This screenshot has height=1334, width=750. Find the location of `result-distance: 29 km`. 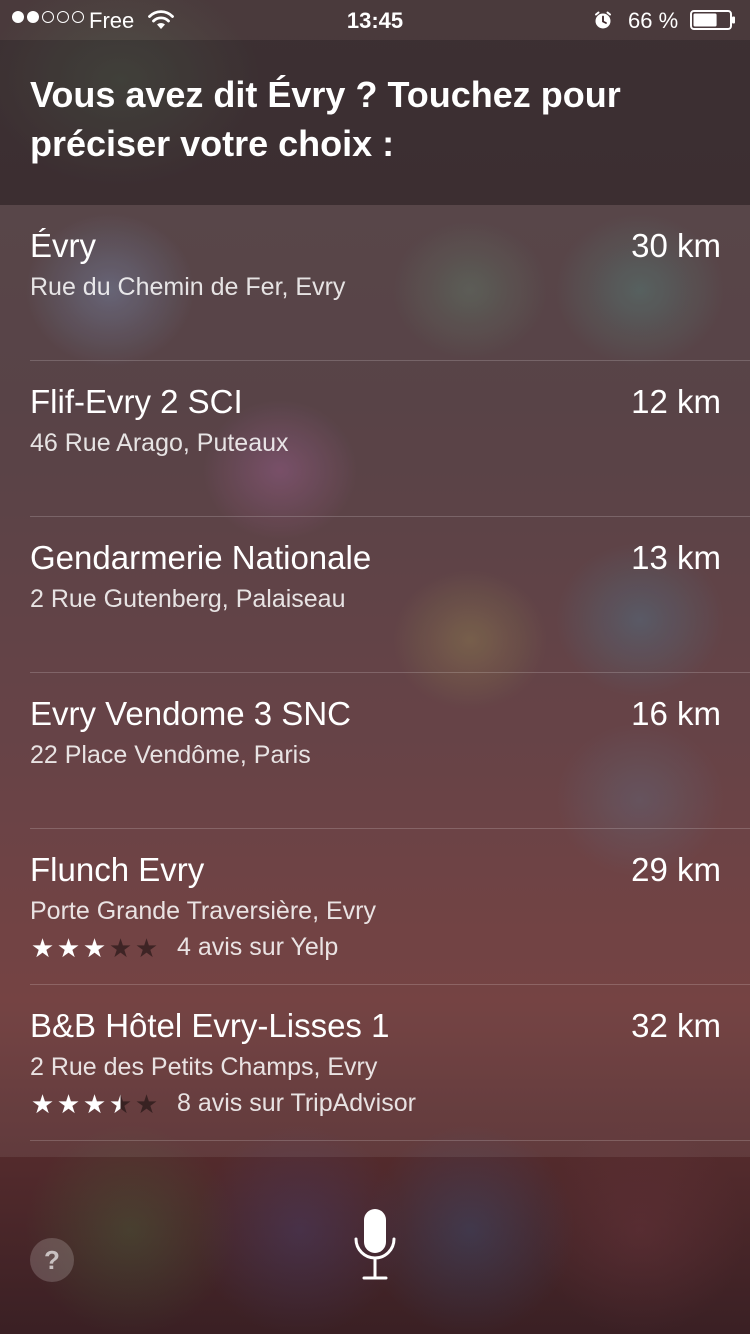

result-distance: 29 km is located at coordinates (676, 869).